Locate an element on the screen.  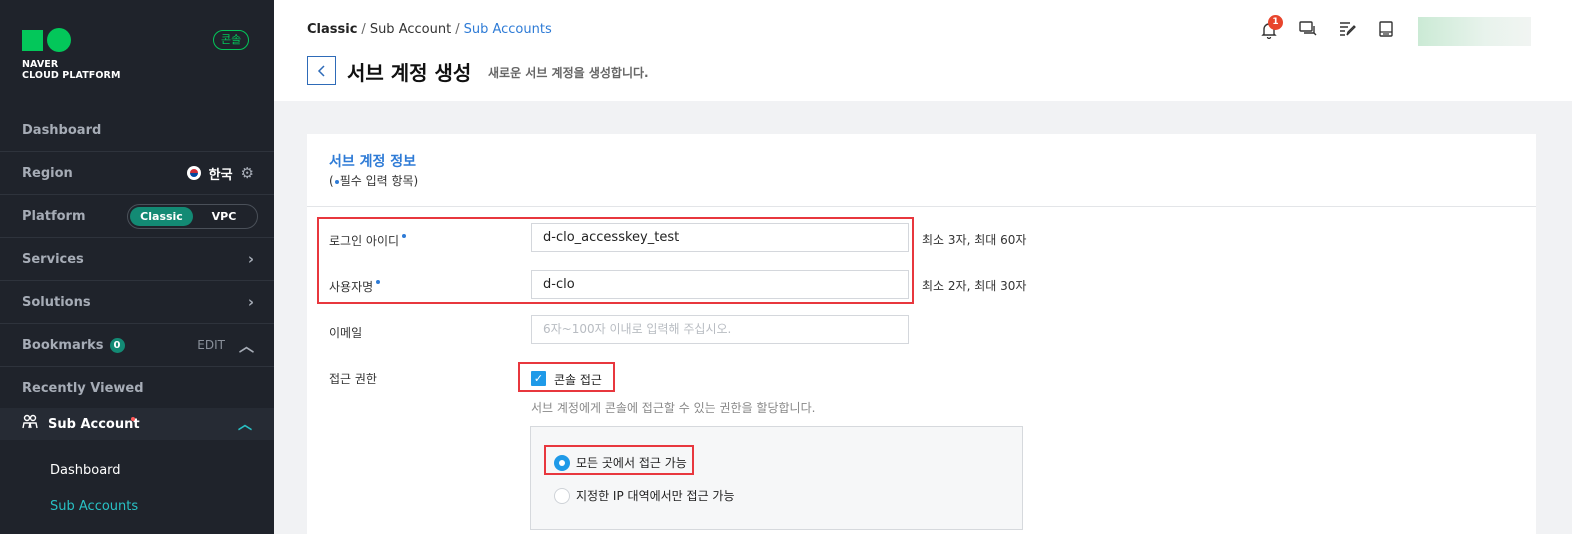
sidebar-item-label: Dashboard is located at coordinates (62, 130).